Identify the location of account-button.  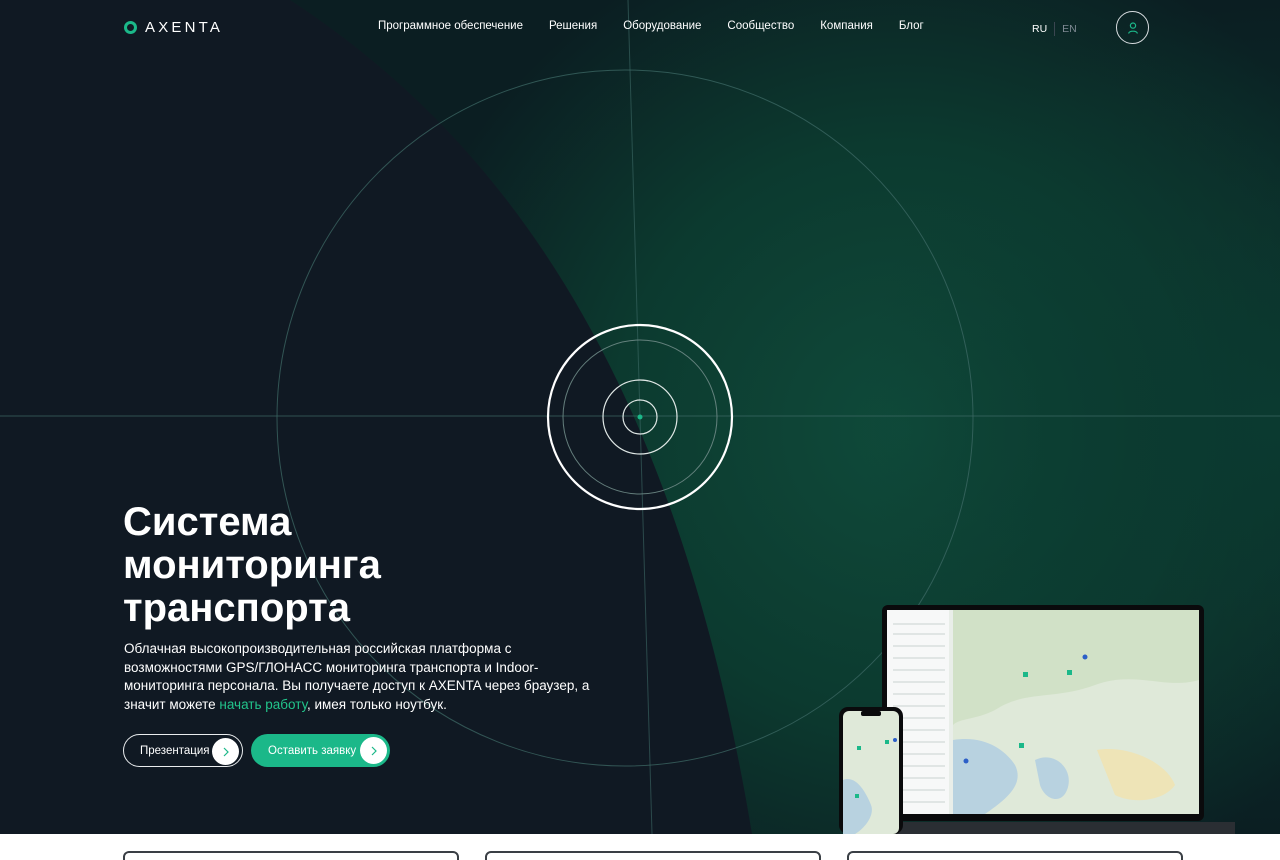
(1132, 27).